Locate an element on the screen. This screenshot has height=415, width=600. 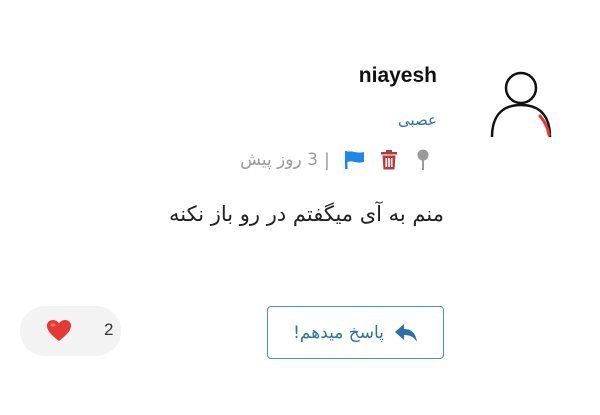
like-button: 2 is located at coordinates (70, 331).